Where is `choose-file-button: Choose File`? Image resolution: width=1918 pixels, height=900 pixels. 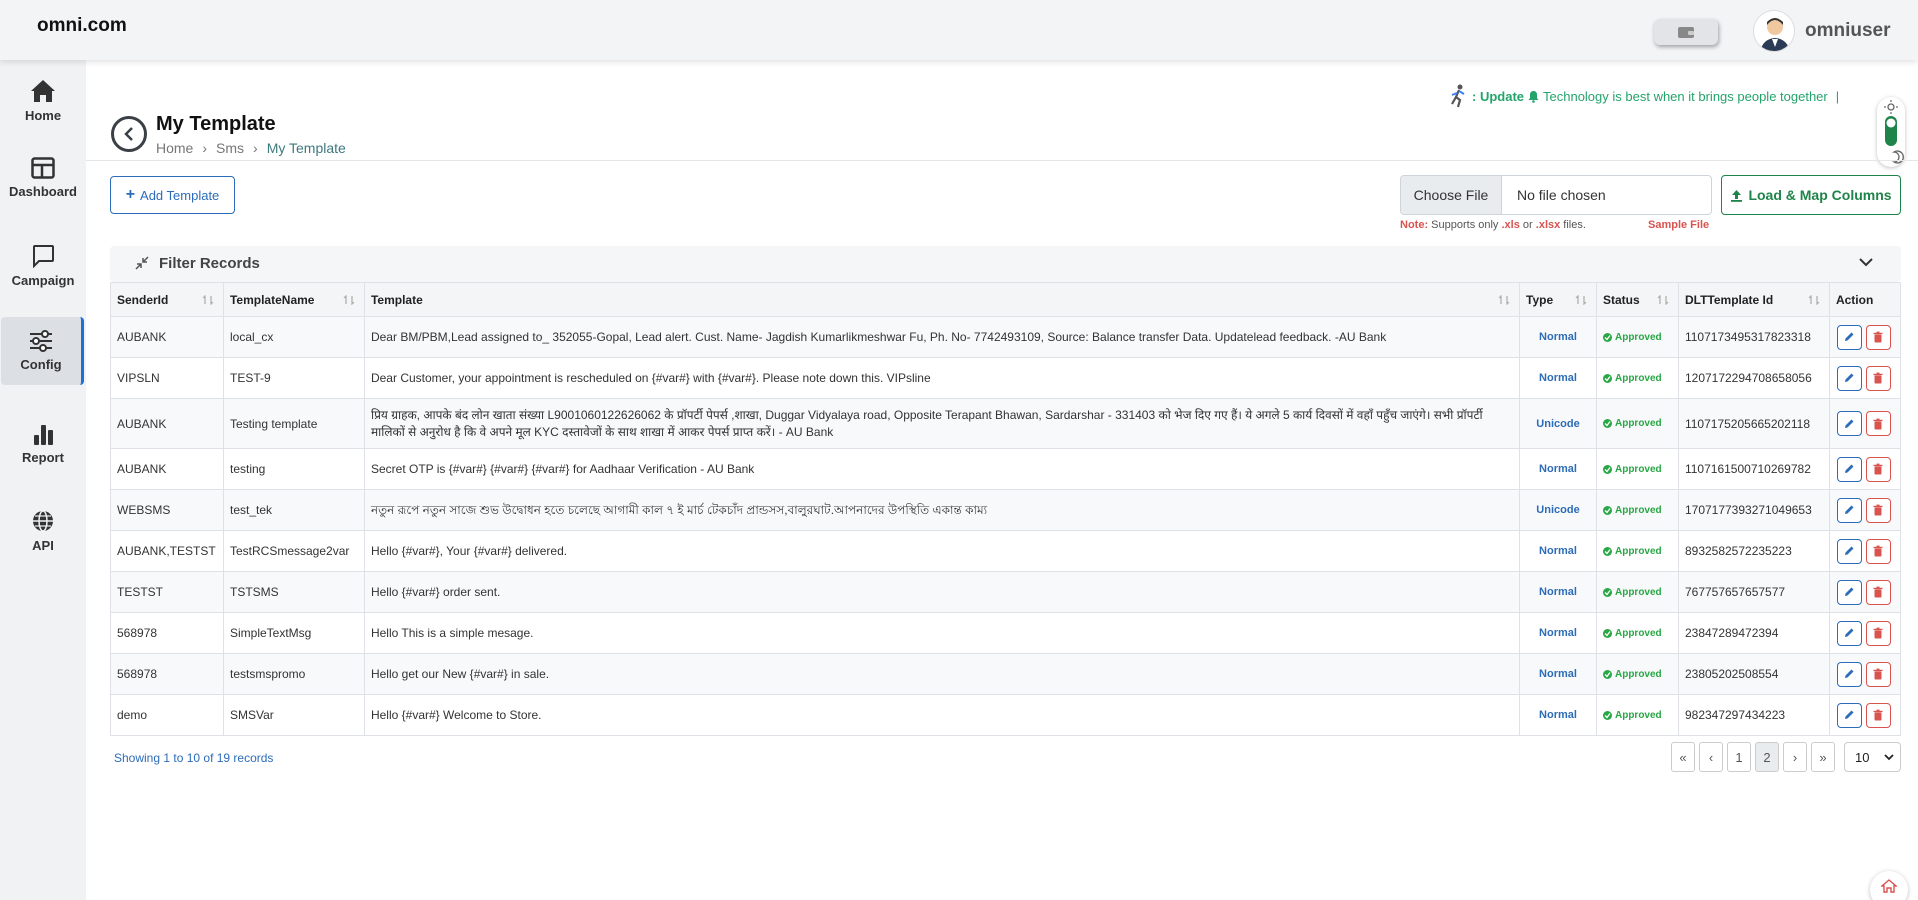
choose-file-button: Choose File is located at coordinates (1451, 195).